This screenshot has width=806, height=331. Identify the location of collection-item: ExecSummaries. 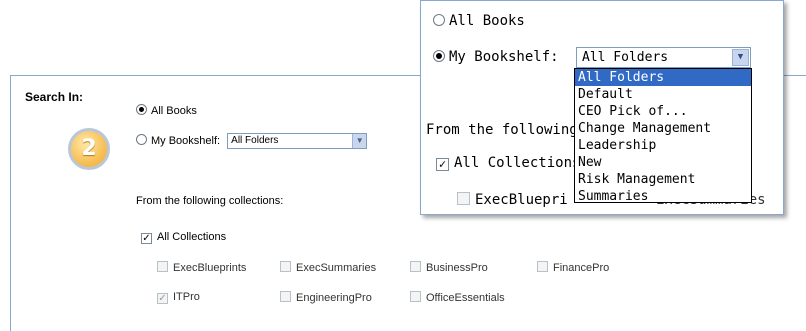
(328, 267).